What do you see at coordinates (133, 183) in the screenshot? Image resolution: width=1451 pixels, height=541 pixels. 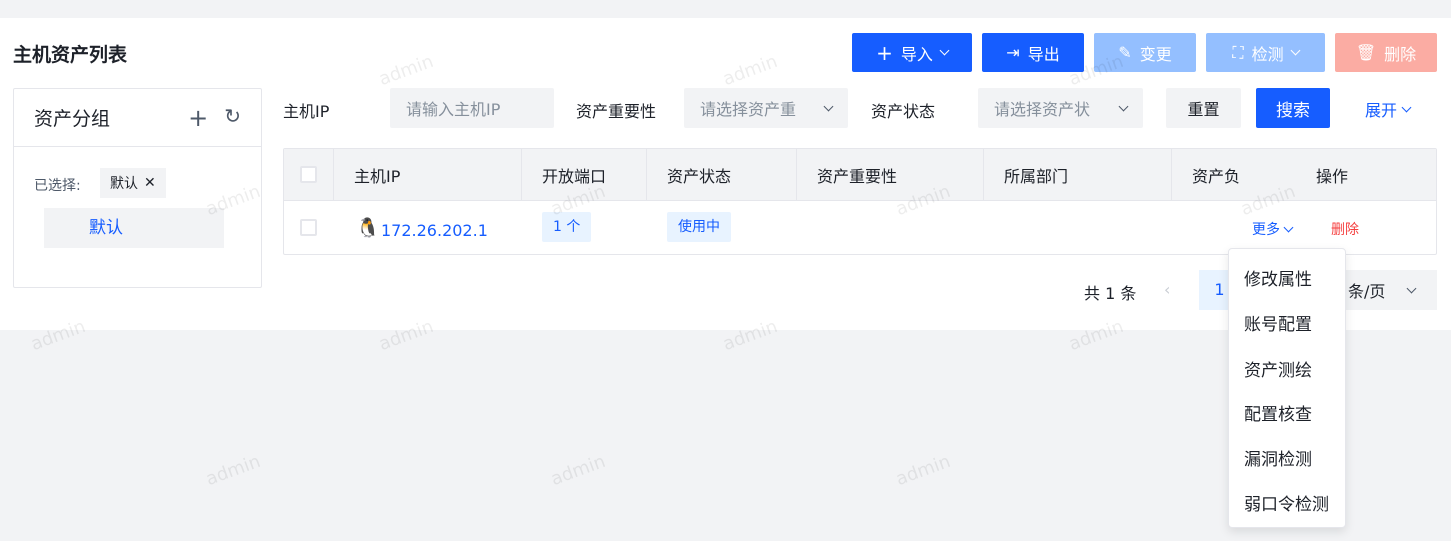 I see `selected-tag: 默认 ✕` at bounding box center [133, 183].